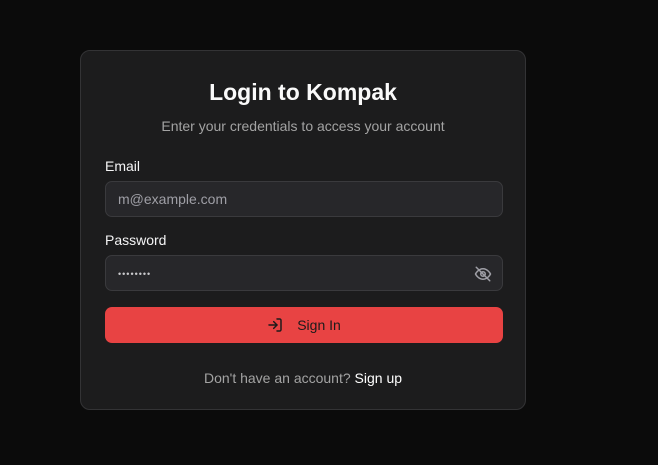 Image resolution: width=658 pixels, height=465 pixels. What do you see at coordinates (483, 274) in the screenshot?
I see `eye-off-icon` at bounding box center [483, 274].